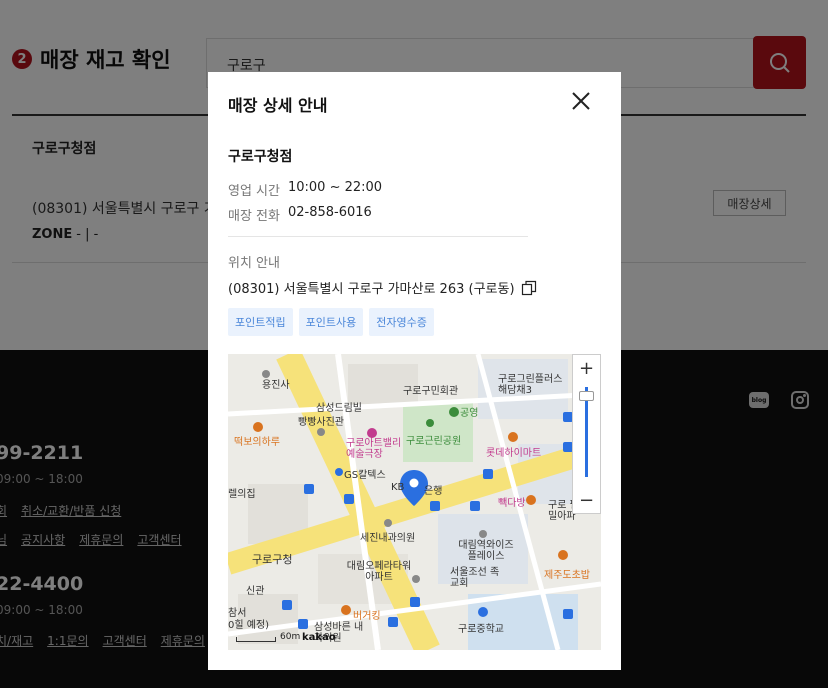  Describe the element at coordinates (374, 449) in the screenshot. I see `map-label: 구로아트밸리 예술극장` at that location.